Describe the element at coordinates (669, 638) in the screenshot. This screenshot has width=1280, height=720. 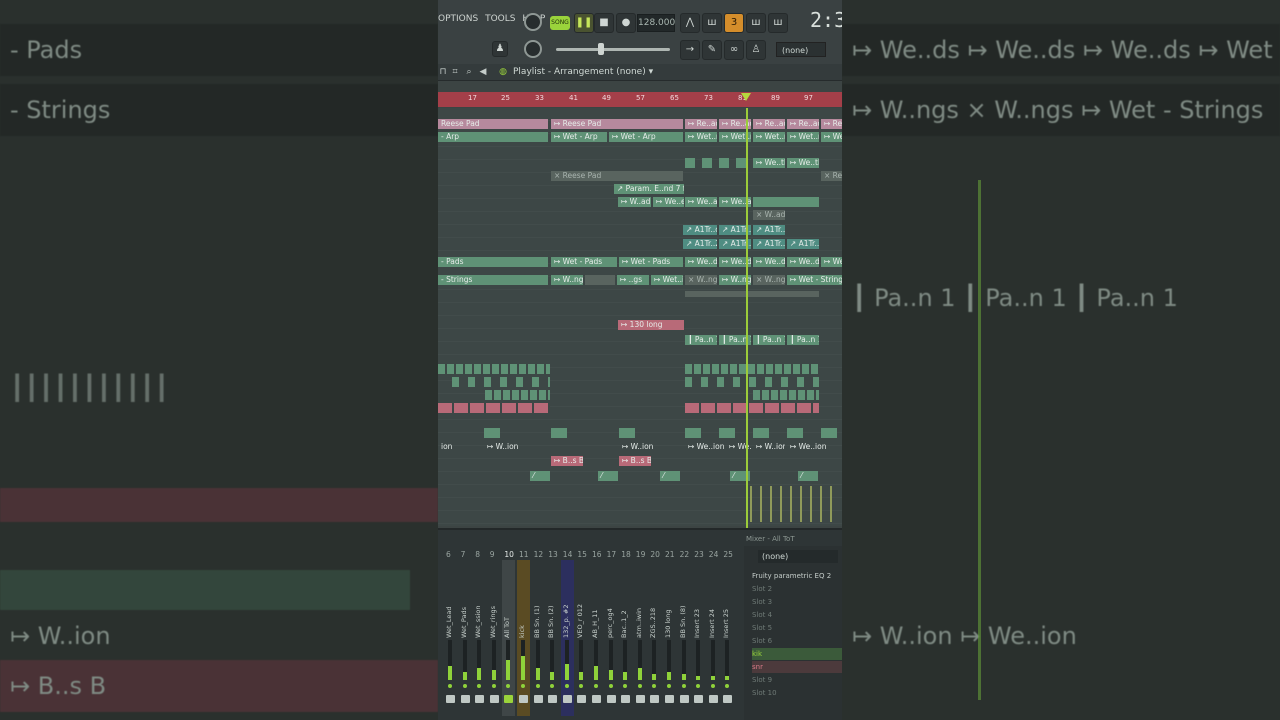
I see `mixer-channel: 130 long` at that location.